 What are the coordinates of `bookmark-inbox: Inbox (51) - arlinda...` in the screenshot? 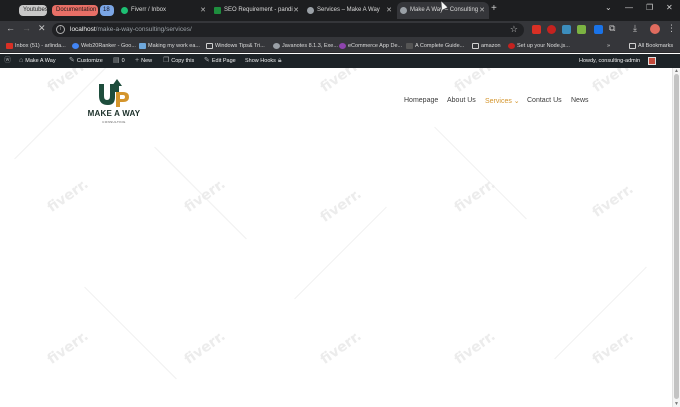 It's located at (36, 46).